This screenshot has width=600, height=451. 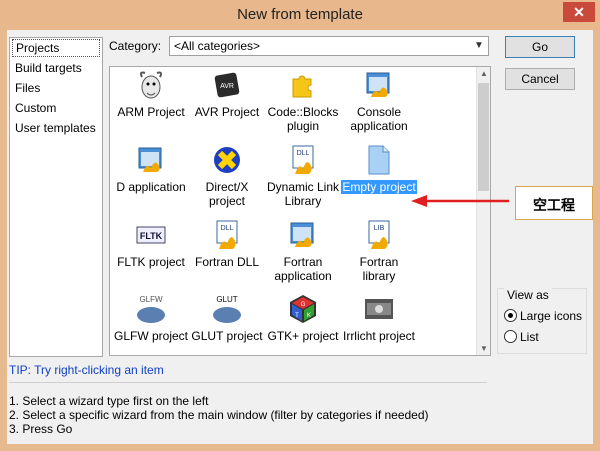 I want to click on list-item-user-templates: User templates, so click(x=56, y=128).